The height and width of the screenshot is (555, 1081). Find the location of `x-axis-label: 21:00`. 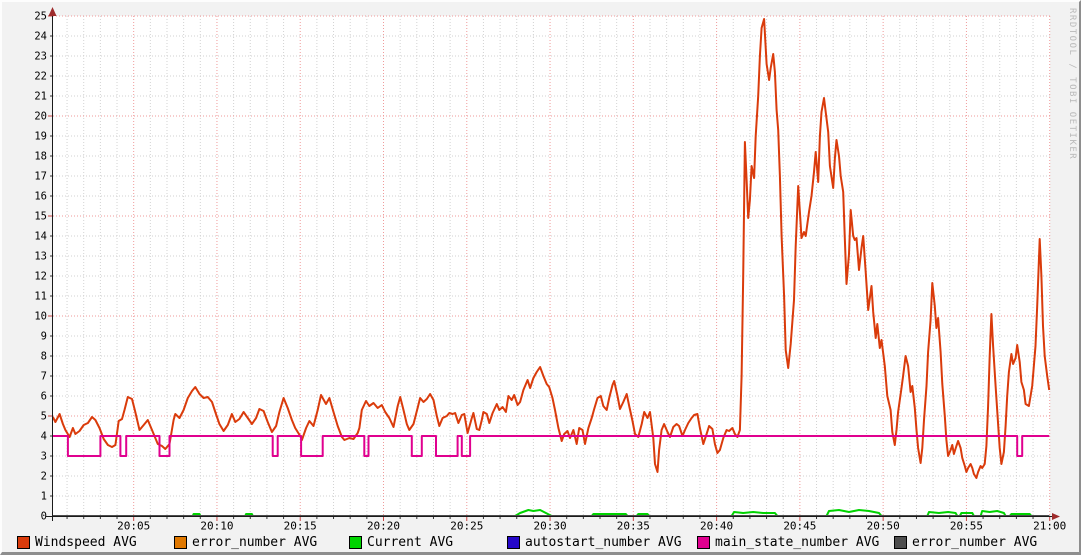

x-axis-label: 21:00 is located at coordinates (1049, 526).